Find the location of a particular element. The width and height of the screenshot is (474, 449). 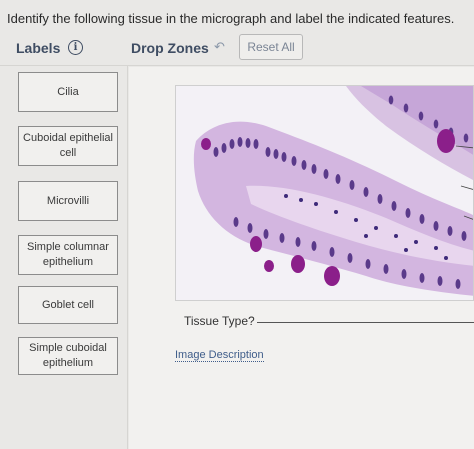

toolbar: Labels i Drop Zones ↶ Reset All is located at coordinates (237, 47).